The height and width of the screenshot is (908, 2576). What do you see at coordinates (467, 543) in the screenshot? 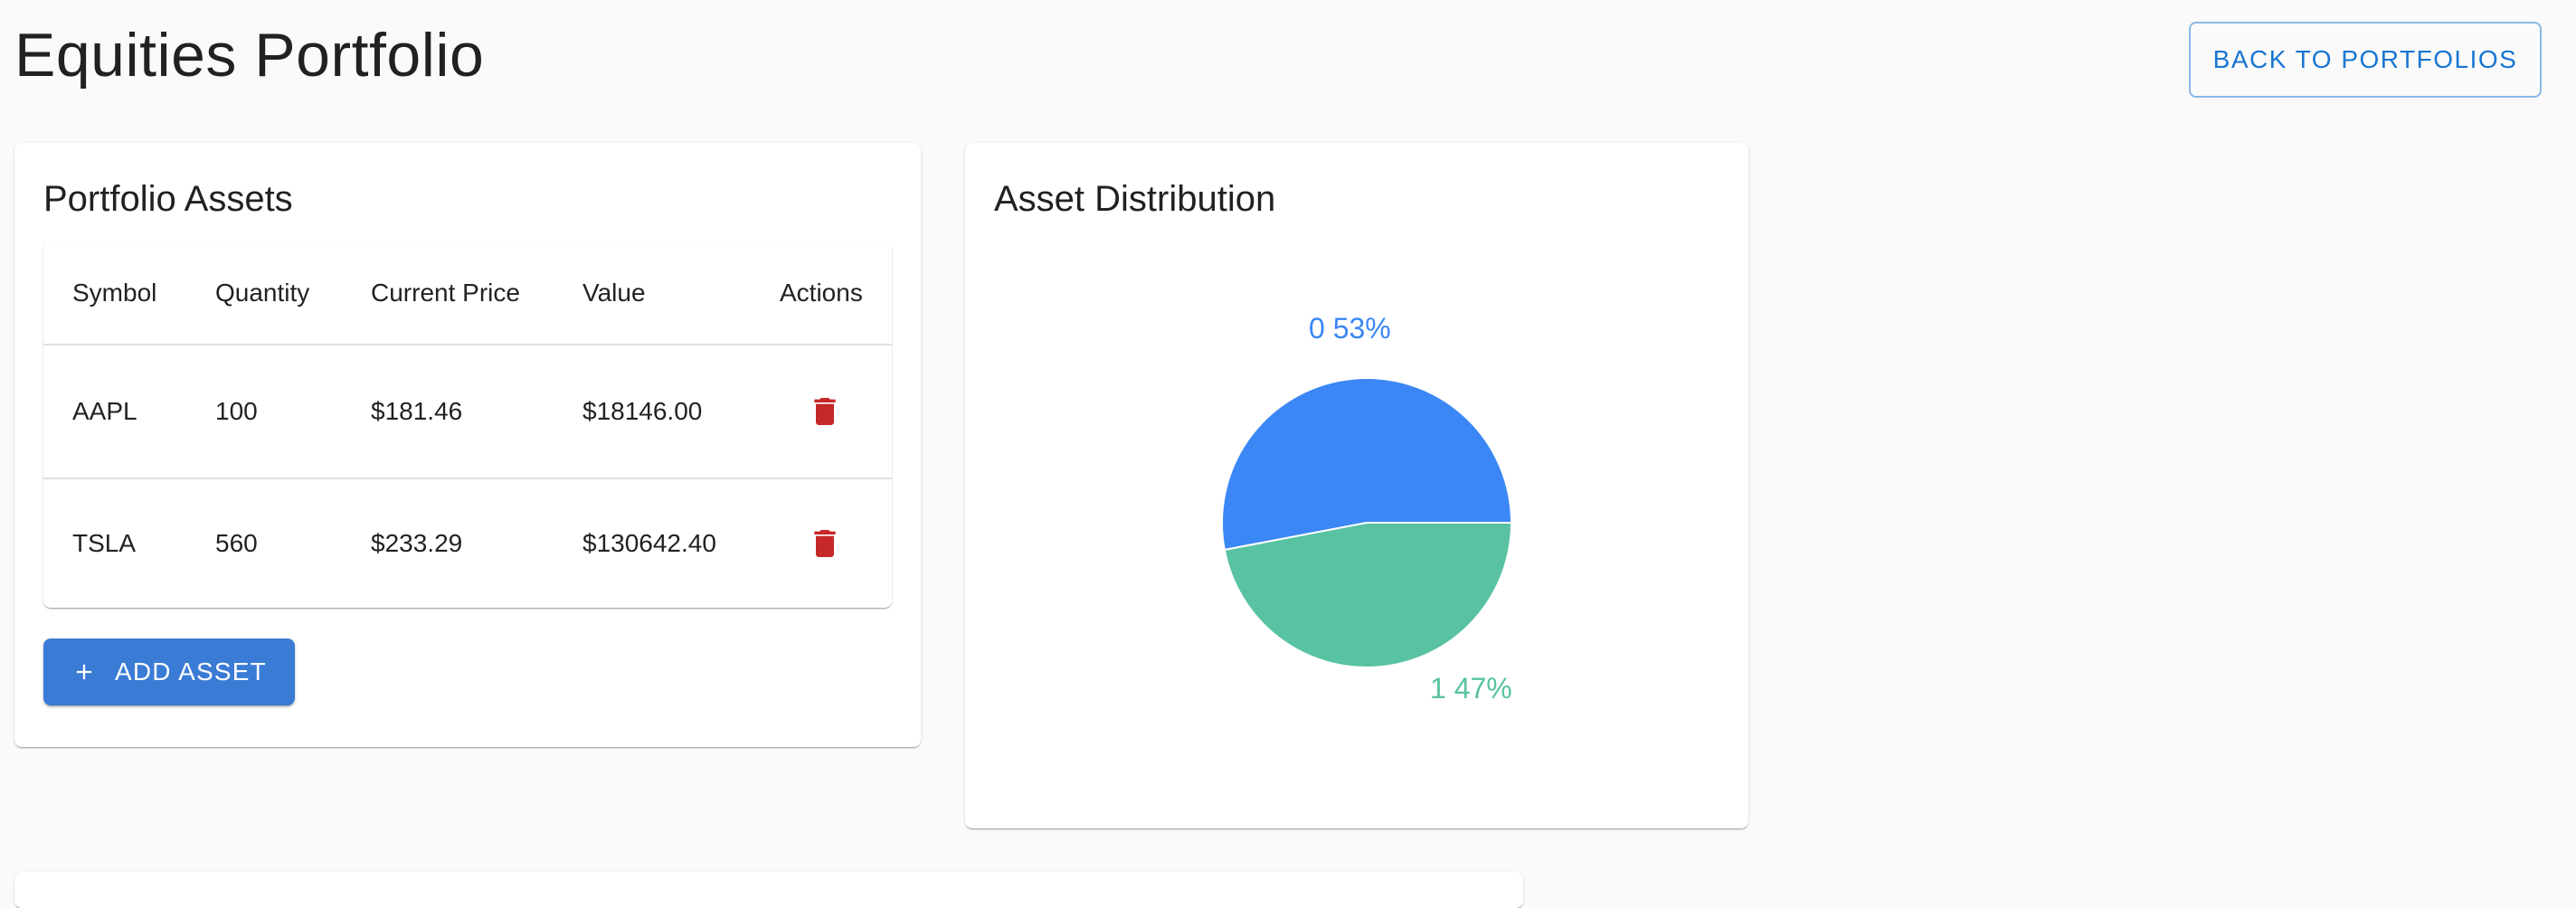
I see `table-row: TSLA 560 $233.29 $130642.40` at bounding box center [467, 543].